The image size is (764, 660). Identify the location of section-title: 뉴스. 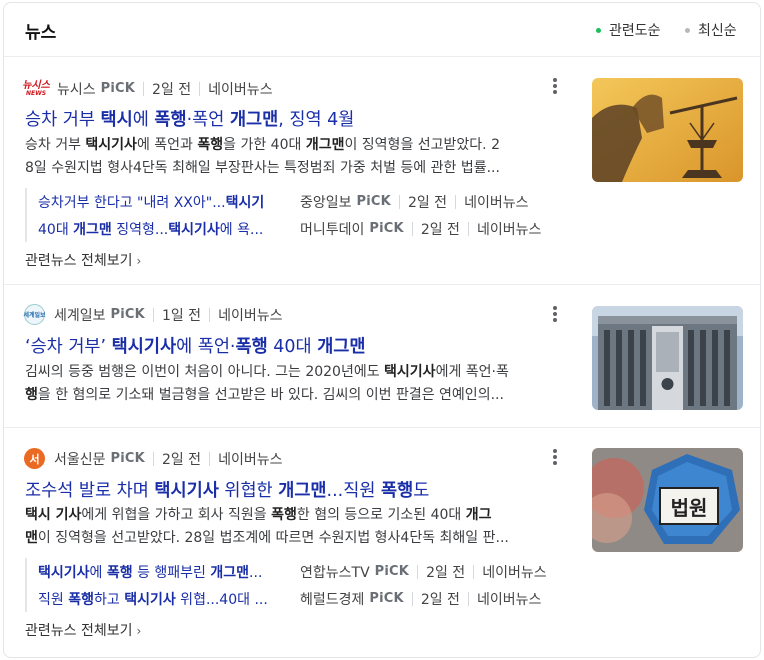
(41, 33).